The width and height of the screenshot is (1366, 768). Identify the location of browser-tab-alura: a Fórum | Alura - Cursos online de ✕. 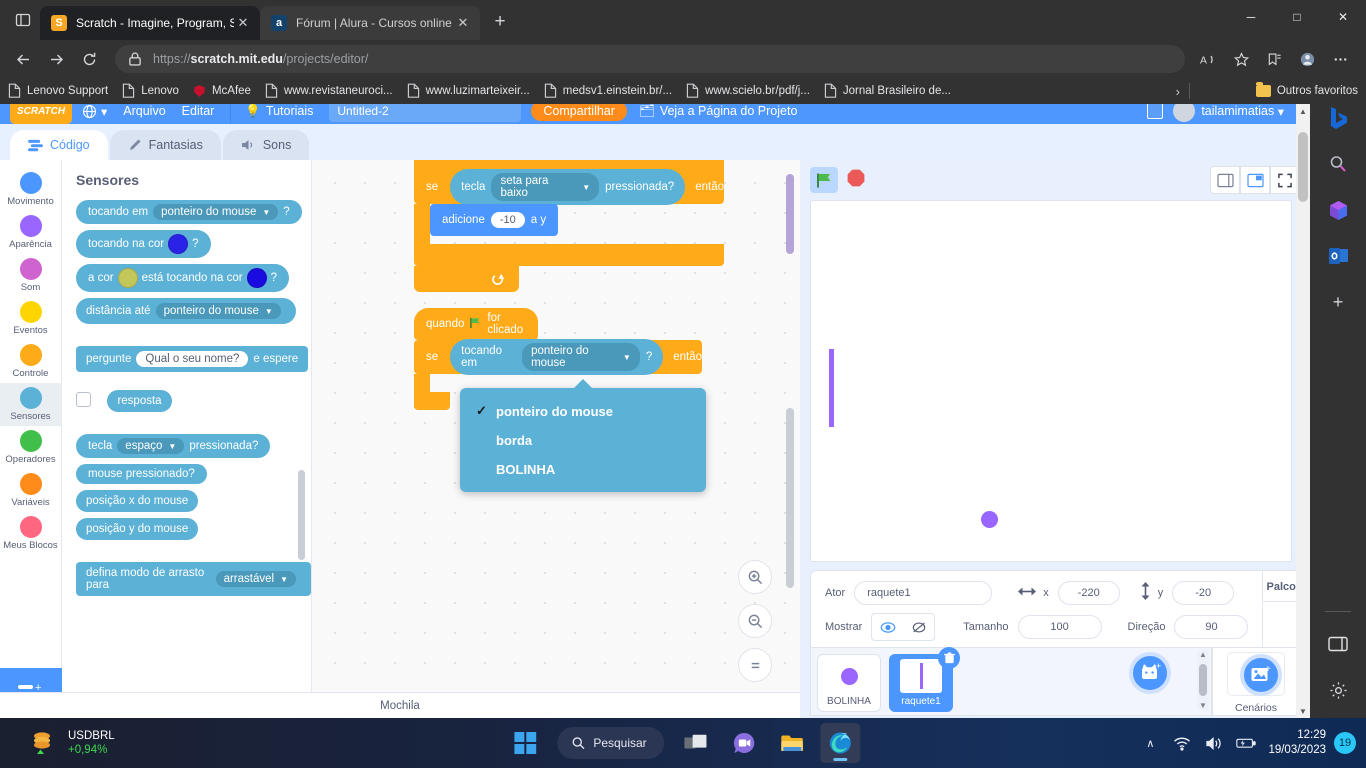
(370, 23).